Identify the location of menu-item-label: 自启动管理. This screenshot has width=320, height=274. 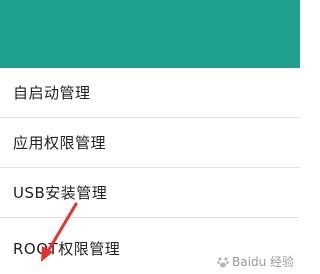
(52, 93).